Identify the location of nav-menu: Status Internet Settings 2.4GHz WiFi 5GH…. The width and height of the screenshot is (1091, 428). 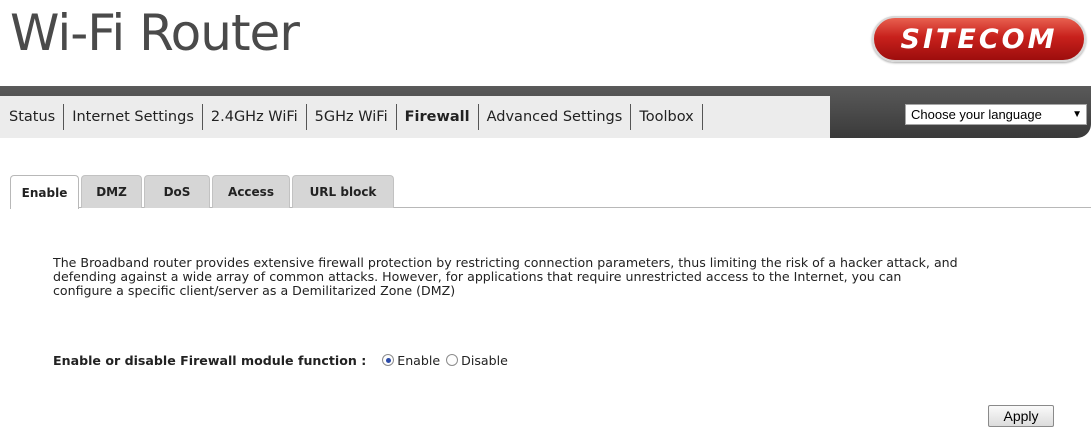
(415, 117).